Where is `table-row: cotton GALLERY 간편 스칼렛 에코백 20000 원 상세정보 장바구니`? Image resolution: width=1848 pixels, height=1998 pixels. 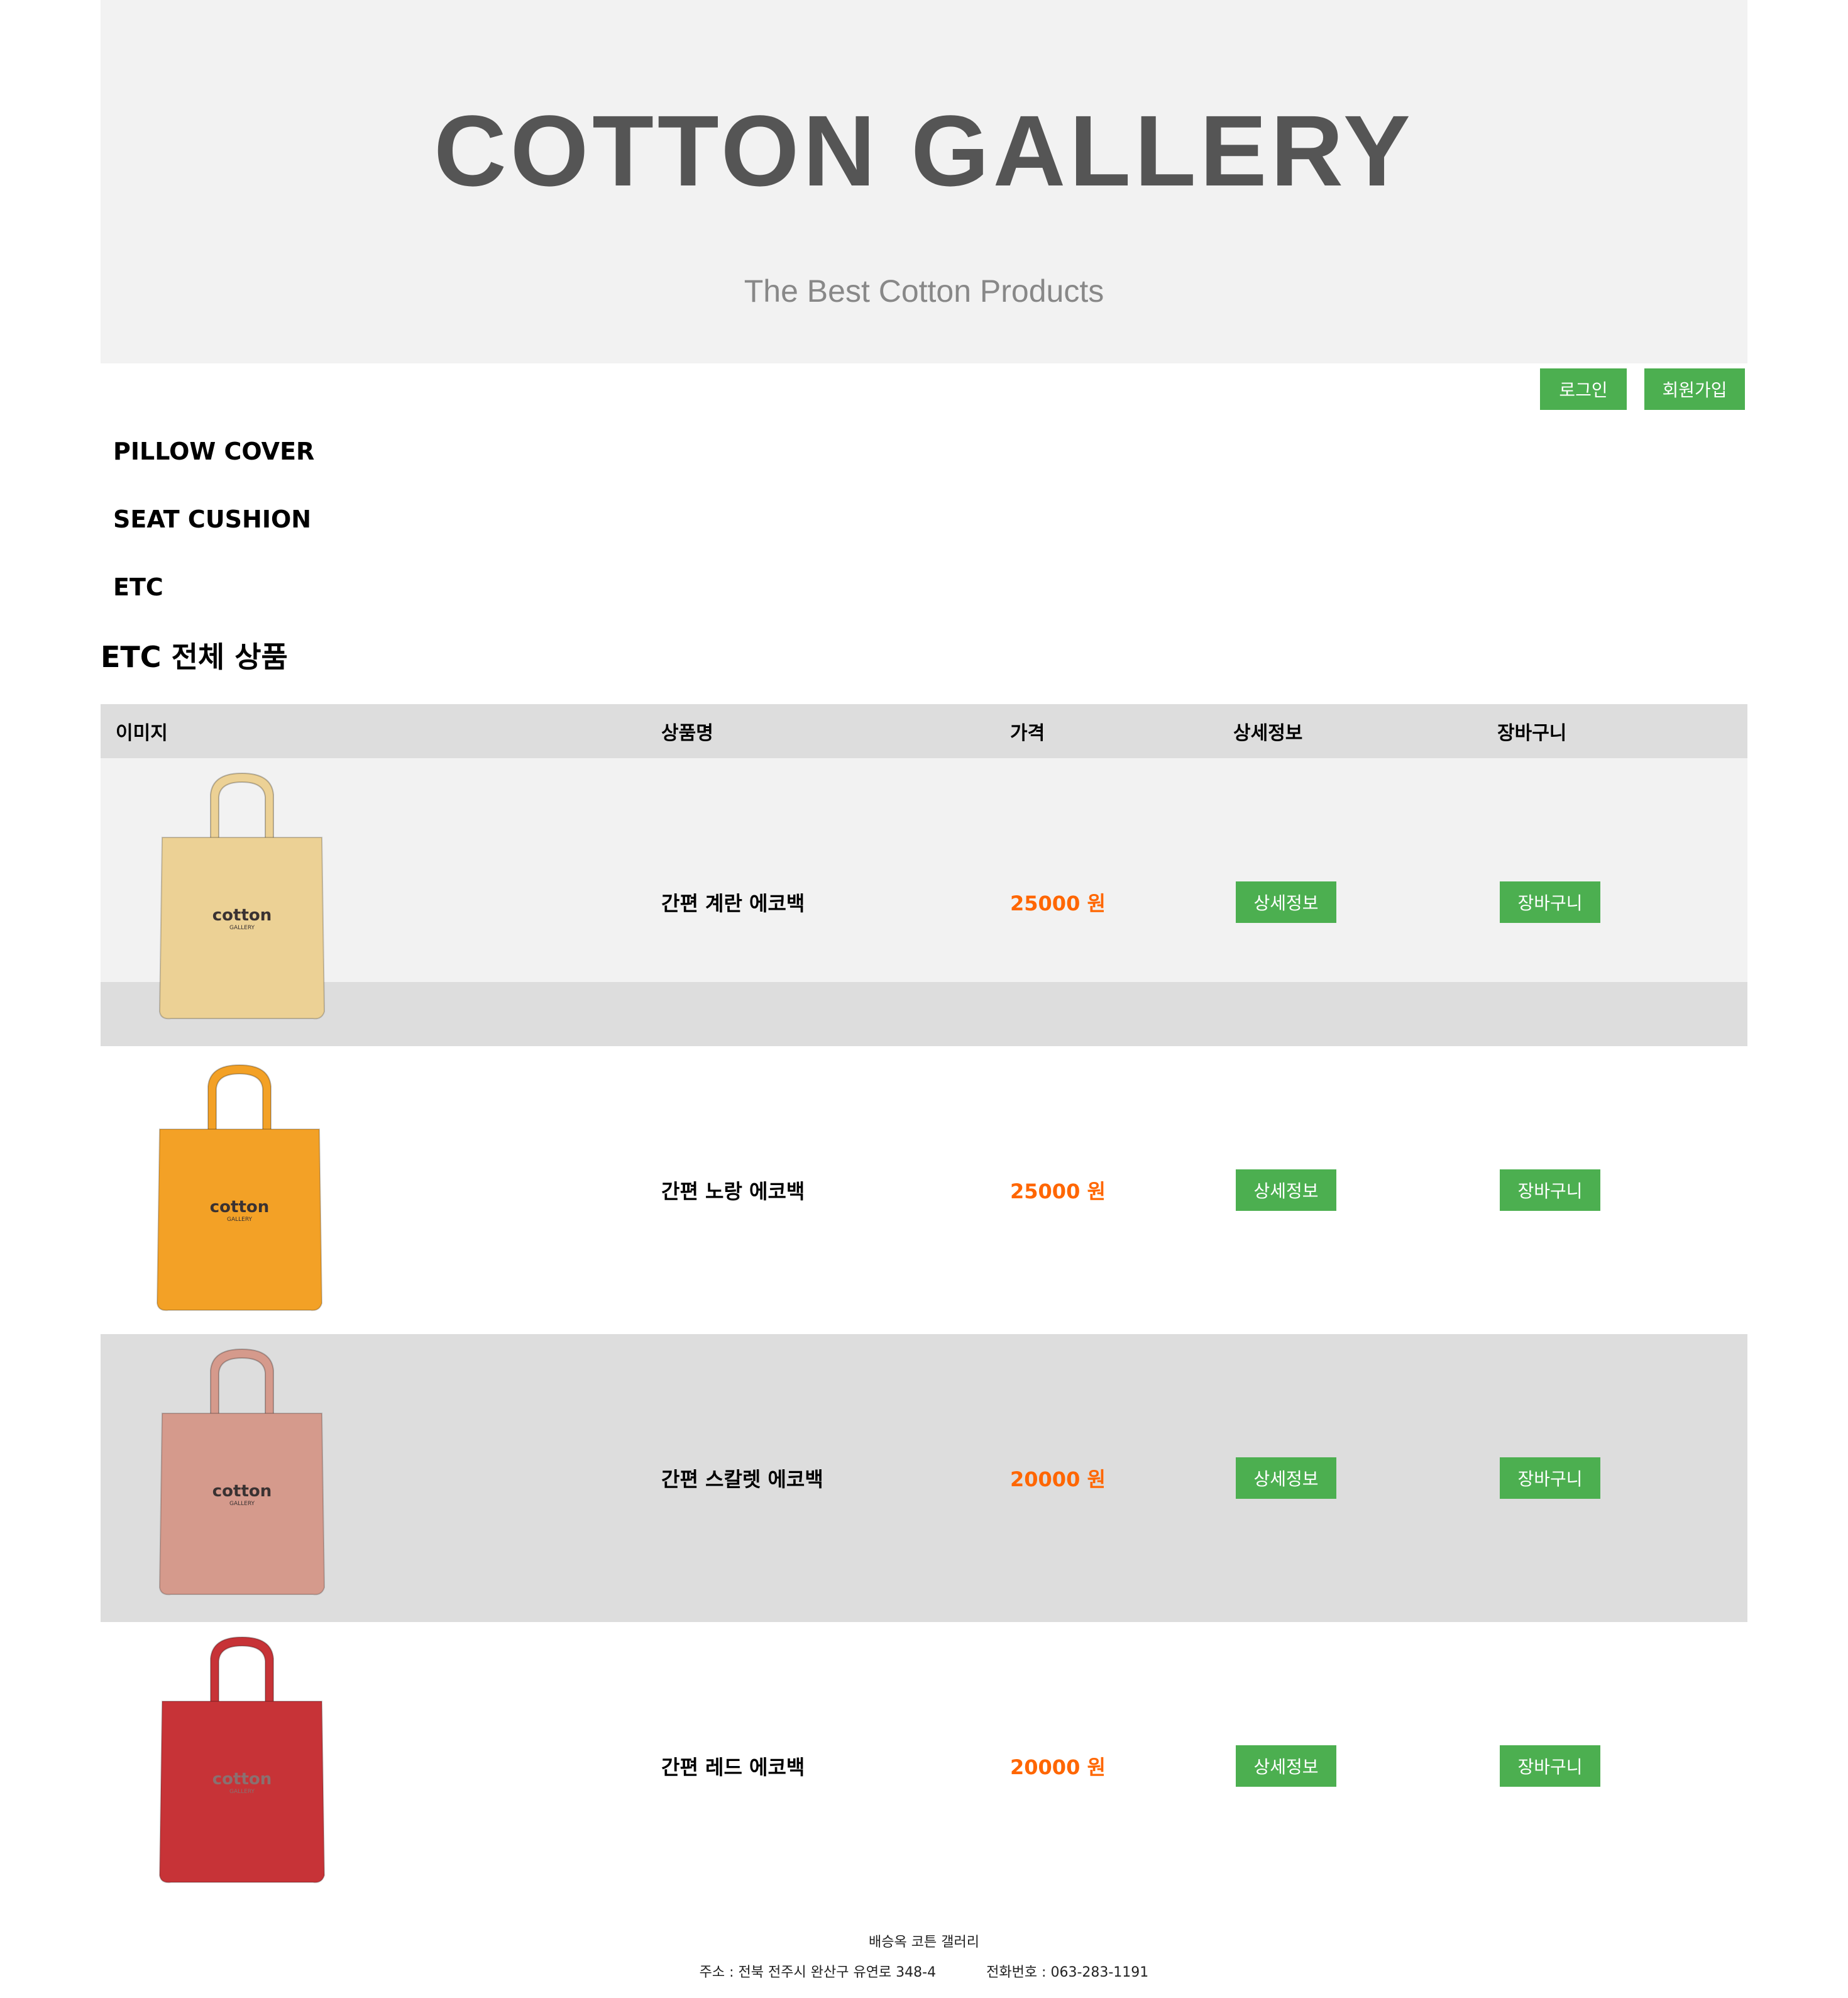 table-row: cotton GALLERY 간편 스칼렛 에코백 20000 원 상세정보 장바구니 is located at coordinates (924, 1478).